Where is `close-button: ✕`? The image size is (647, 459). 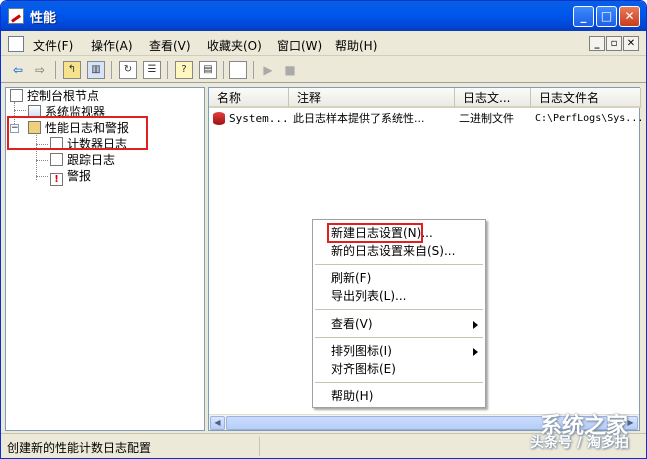
close-button: ✕ is located at coordinates (629, 16).